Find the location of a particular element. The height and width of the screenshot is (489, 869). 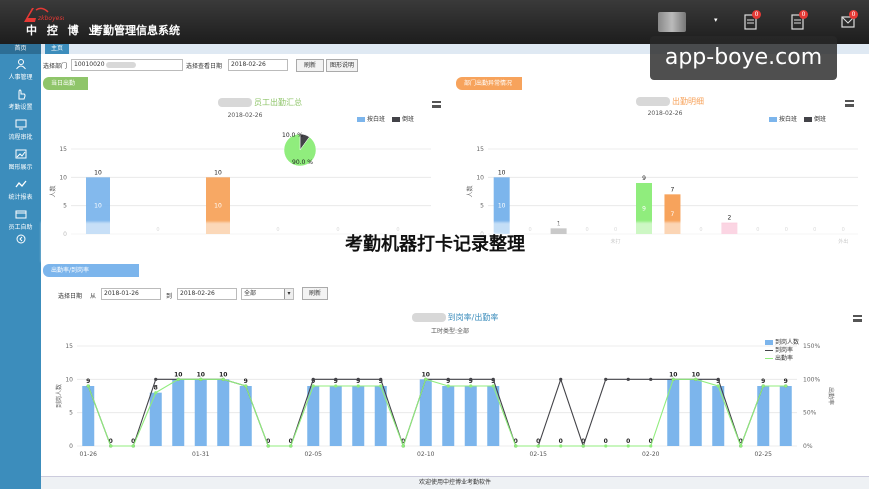

panel-tag-today: 当日出勤 is located at coordinates (65, 83).